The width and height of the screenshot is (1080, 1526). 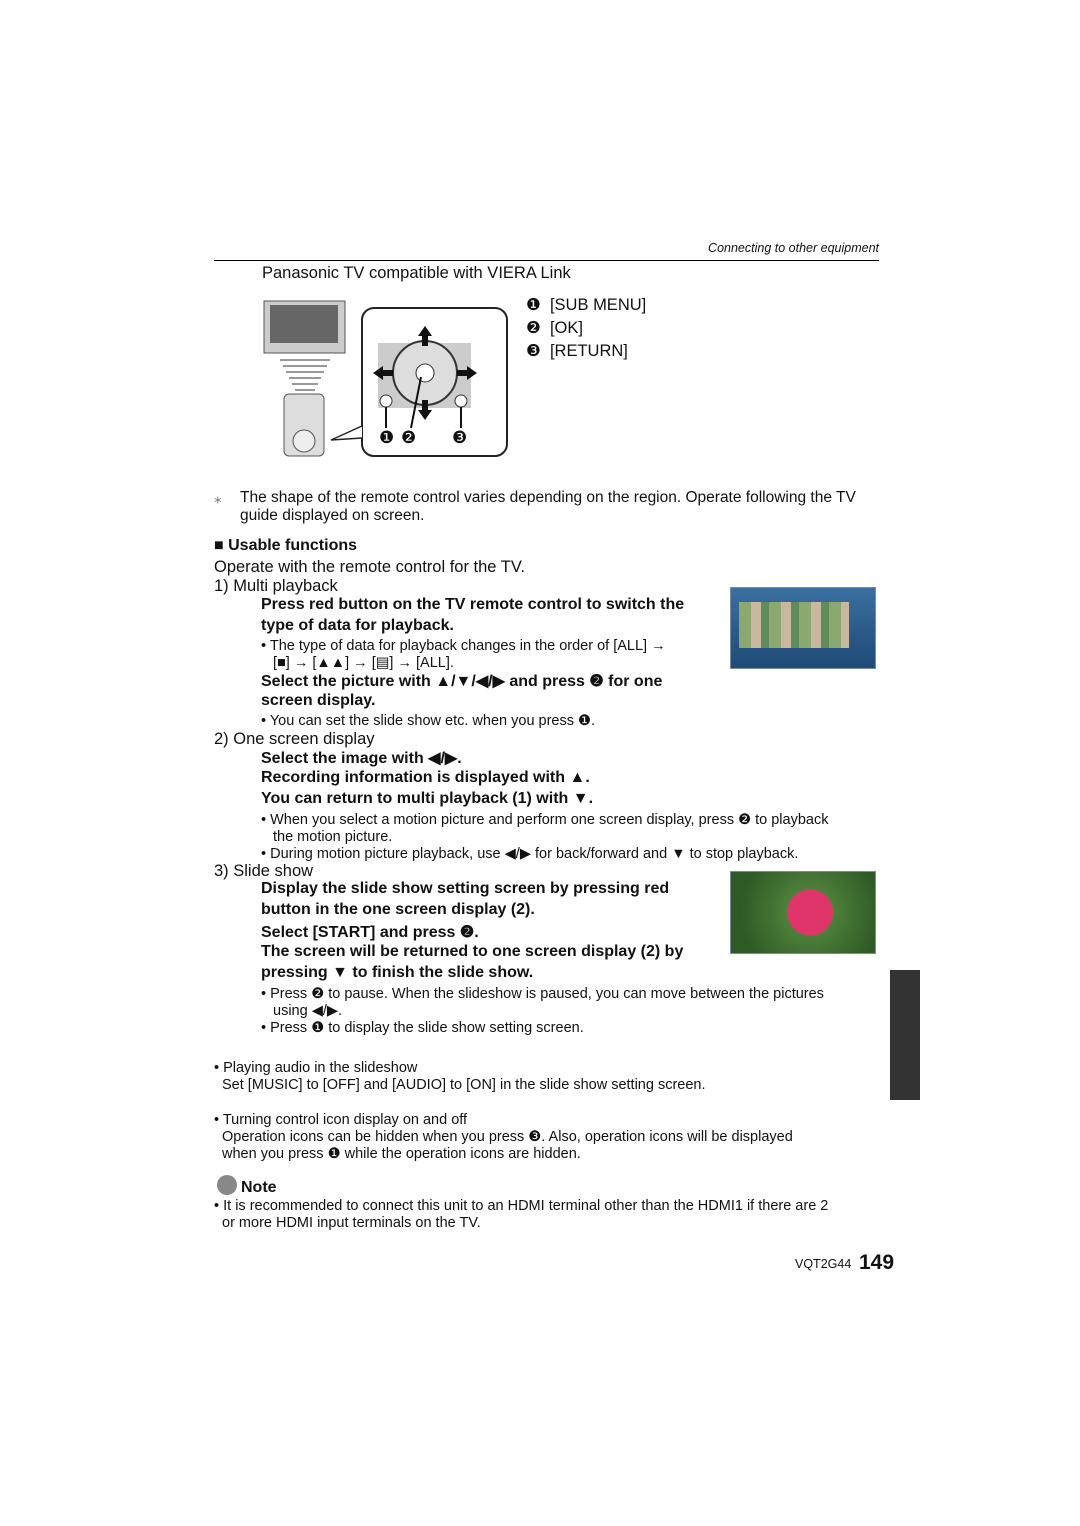 I want to click on one-title: 2) One screen display, so click(x=294, y=739).